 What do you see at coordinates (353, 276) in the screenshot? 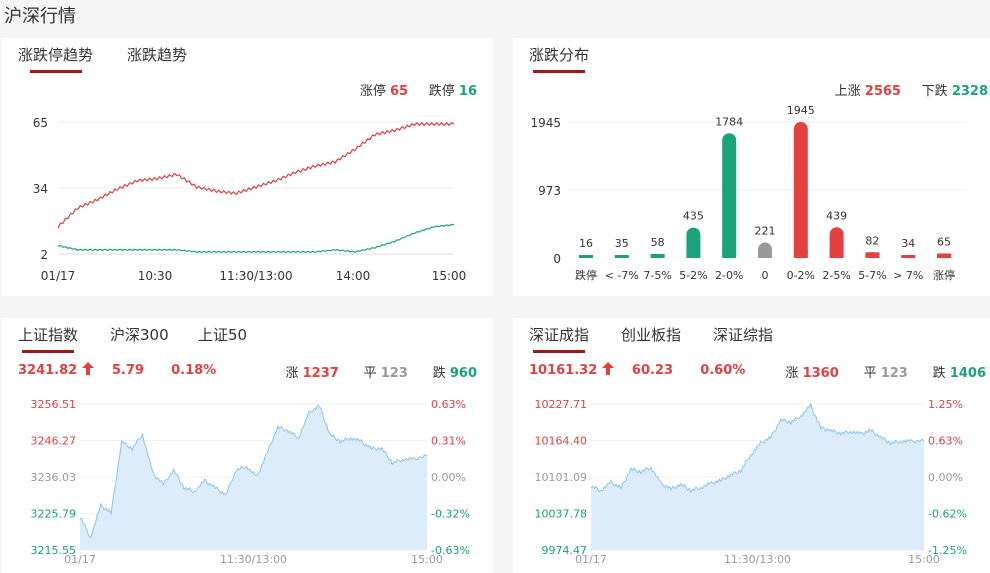
I see `x-tick-label: 14:00` at bounding box center [353, 276].